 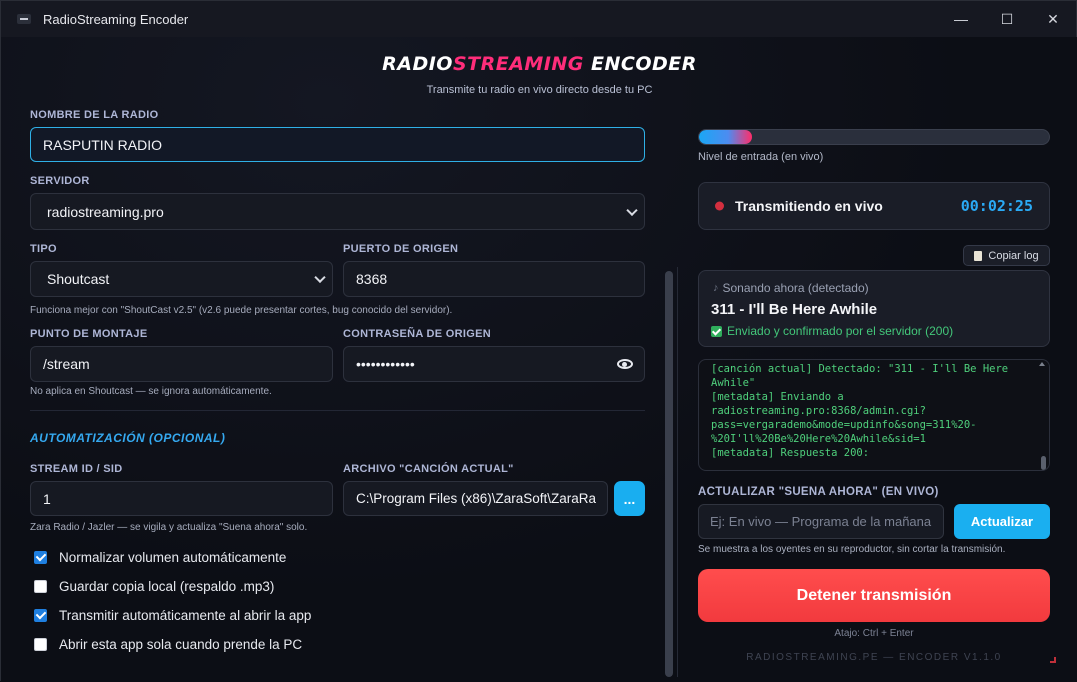 I want to click on window-title: RadioStreaming Encoder, so click(x=116, y=19).